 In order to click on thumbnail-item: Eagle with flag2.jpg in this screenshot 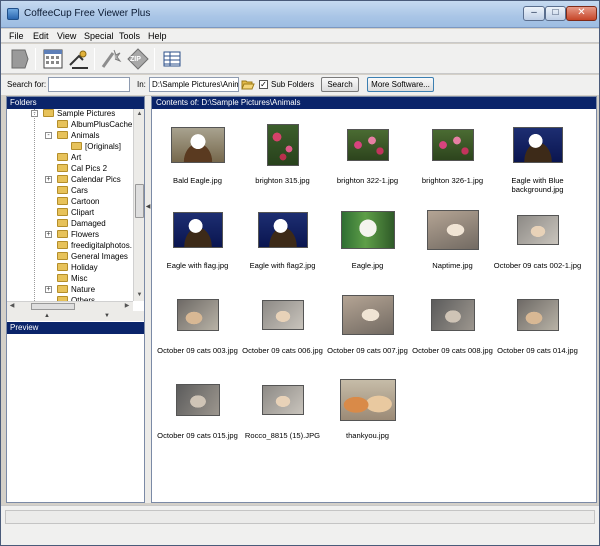, I will do `click(282, 247)`.